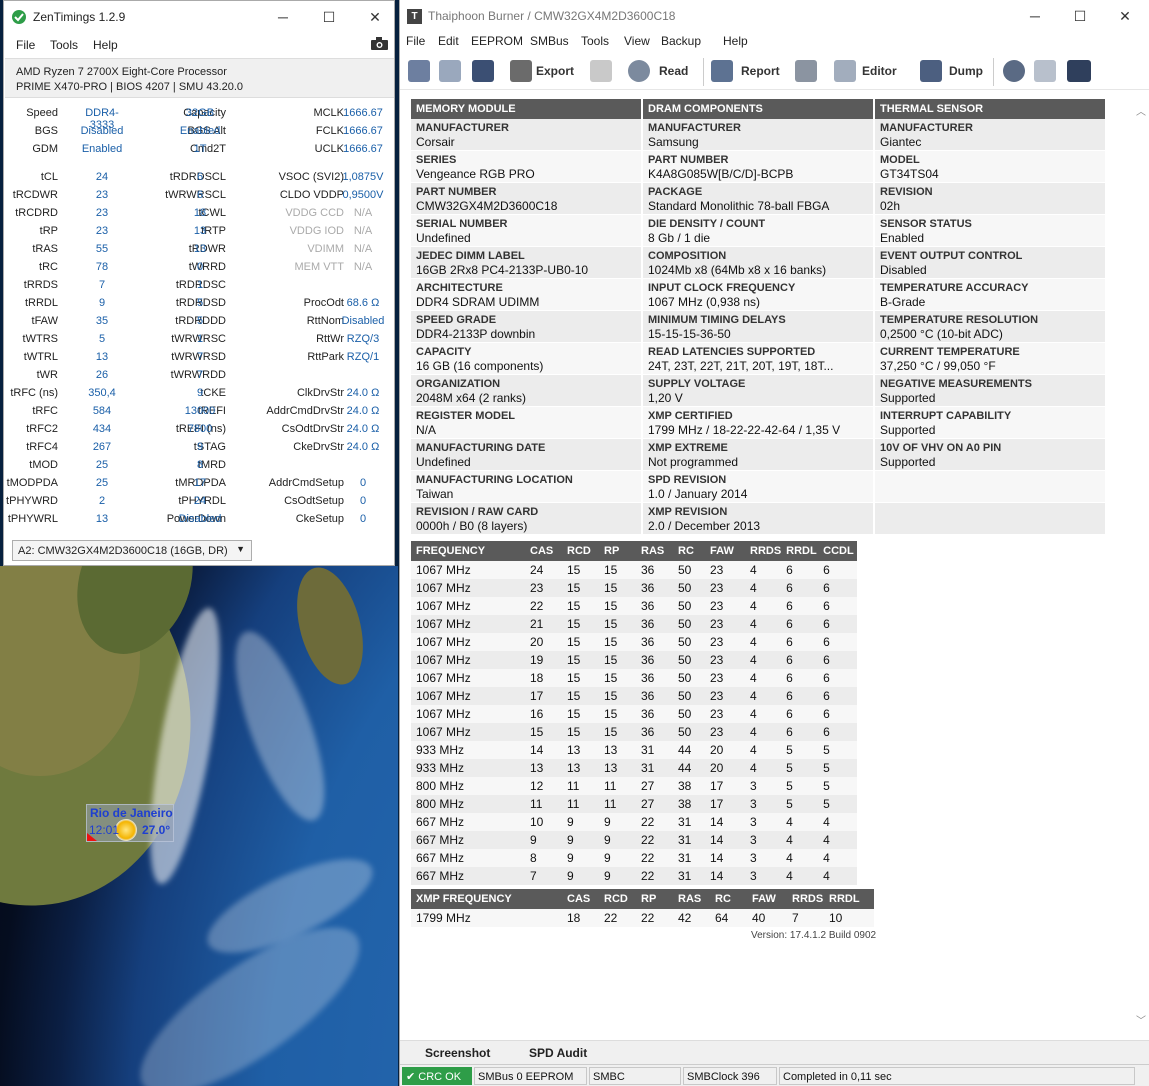 The width and height of the screenshot is (1149, 1086). What do you see at coordinates (468, 624) in the screenshot?
I see `table-cell: 1067 MHz` at bounding box center [468, 624].